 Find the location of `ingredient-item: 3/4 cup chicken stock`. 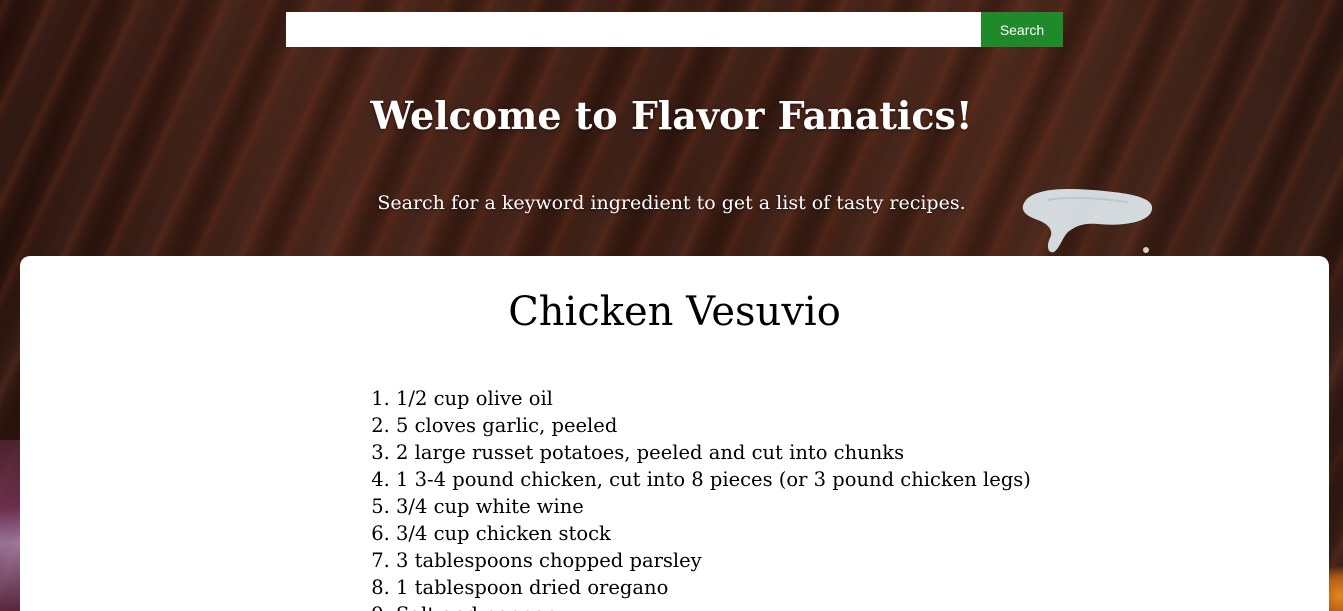

ingredient-item: 3/4 cup chicken stock is located at coordinates (713, 533).